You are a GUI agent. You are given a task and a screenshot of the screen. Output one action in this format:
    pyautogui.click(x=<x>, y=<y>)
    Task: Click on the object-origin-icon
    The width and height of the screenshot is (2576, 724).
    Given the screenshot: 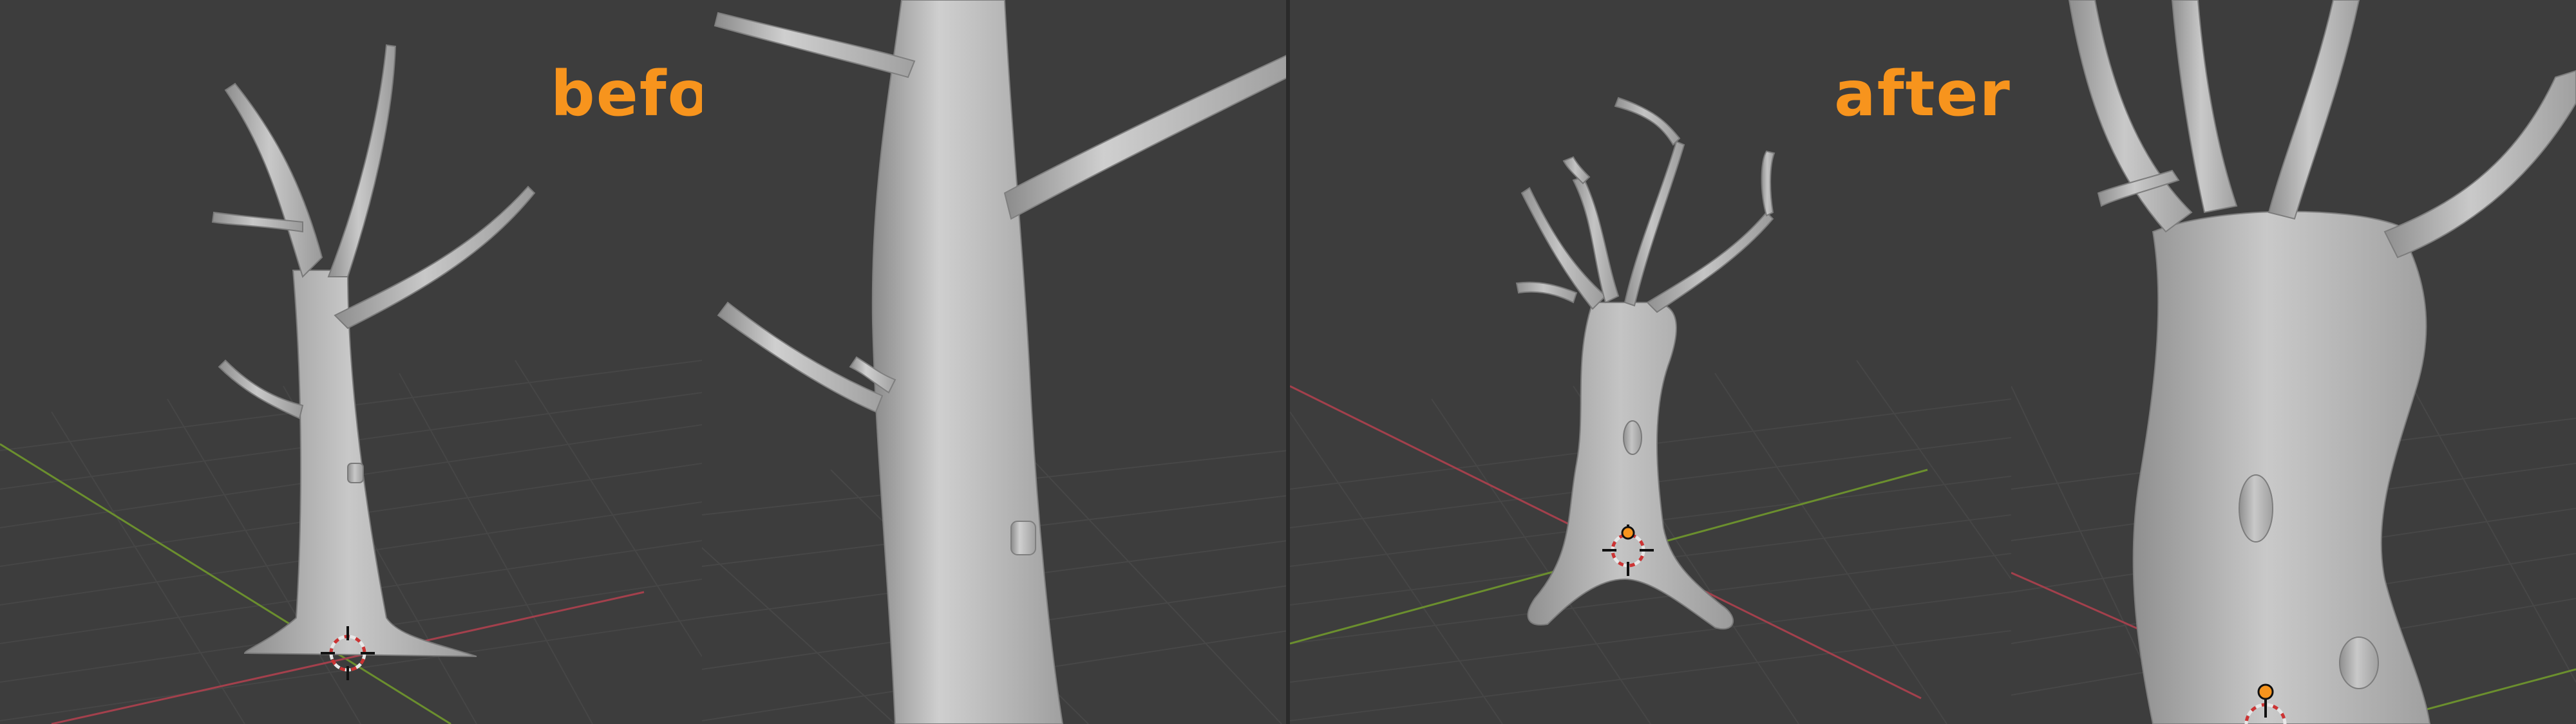 What is the action you would take?
    pyautogui.click(x=1628, y=533)
    